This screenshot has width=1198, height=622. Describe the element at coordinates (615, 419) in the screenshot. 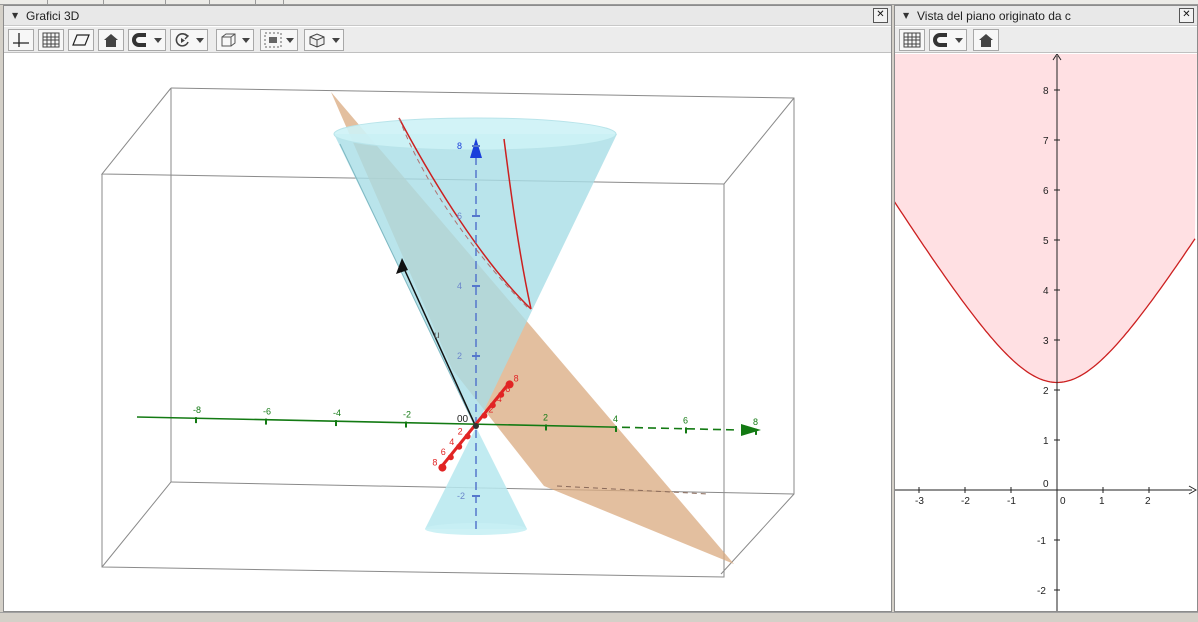

I see `x-tick-label: 4` at that location.